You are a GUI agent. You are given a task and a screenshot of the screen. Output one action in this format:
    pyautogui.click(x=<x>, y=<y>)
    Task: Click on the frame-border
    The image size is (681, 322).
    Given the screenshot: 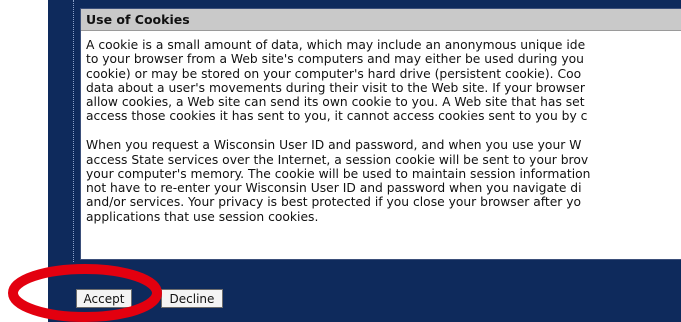 What is the action you would take?
    pyautogui.click(x=64, y=131)
    